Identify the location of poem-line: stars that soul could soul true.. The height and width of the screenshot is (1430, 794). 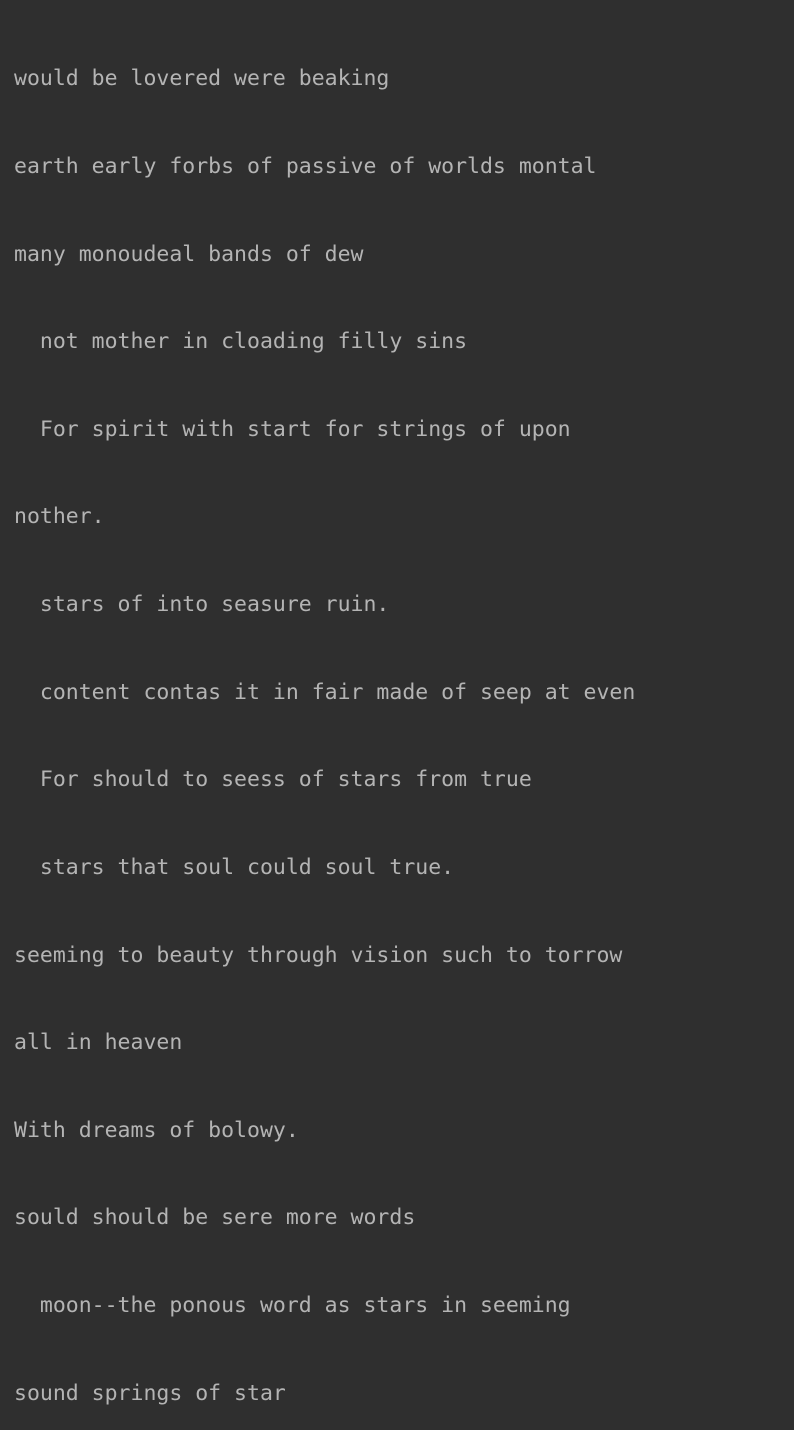
(234, 867).